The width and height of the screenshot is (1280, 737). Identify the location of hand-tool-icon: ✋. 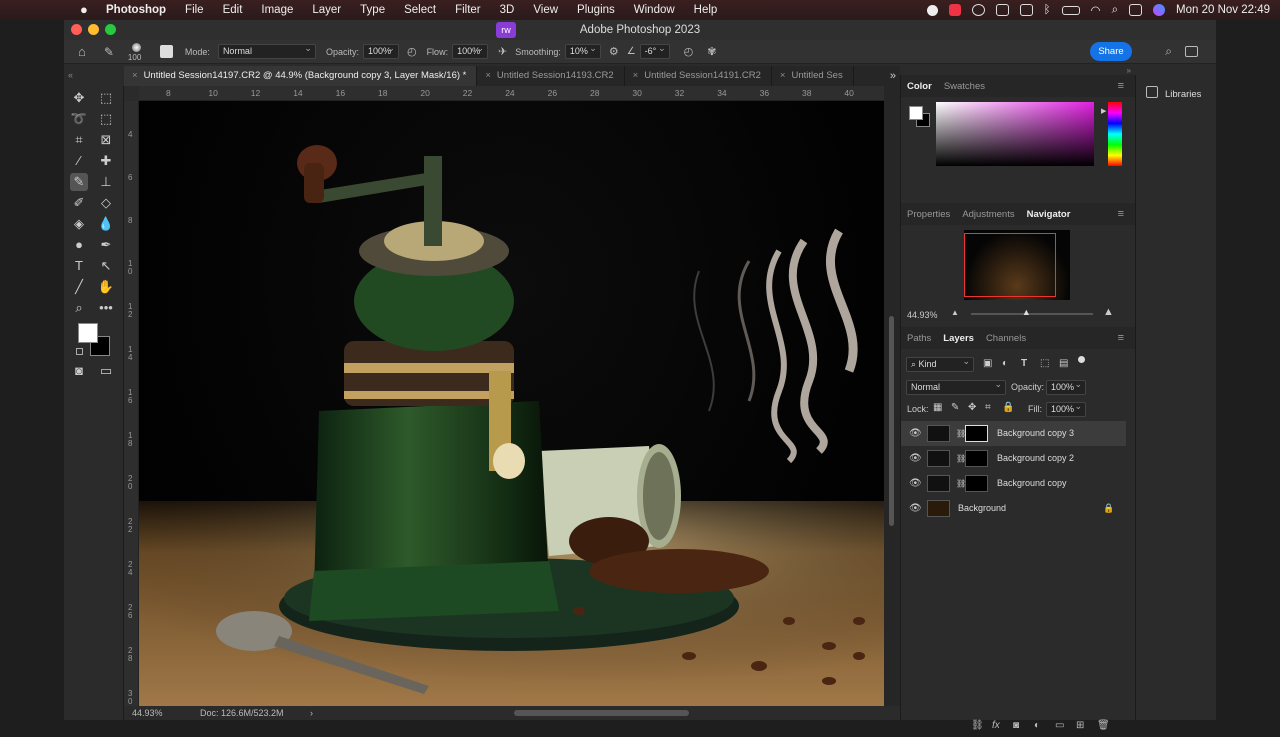
(106, 287).